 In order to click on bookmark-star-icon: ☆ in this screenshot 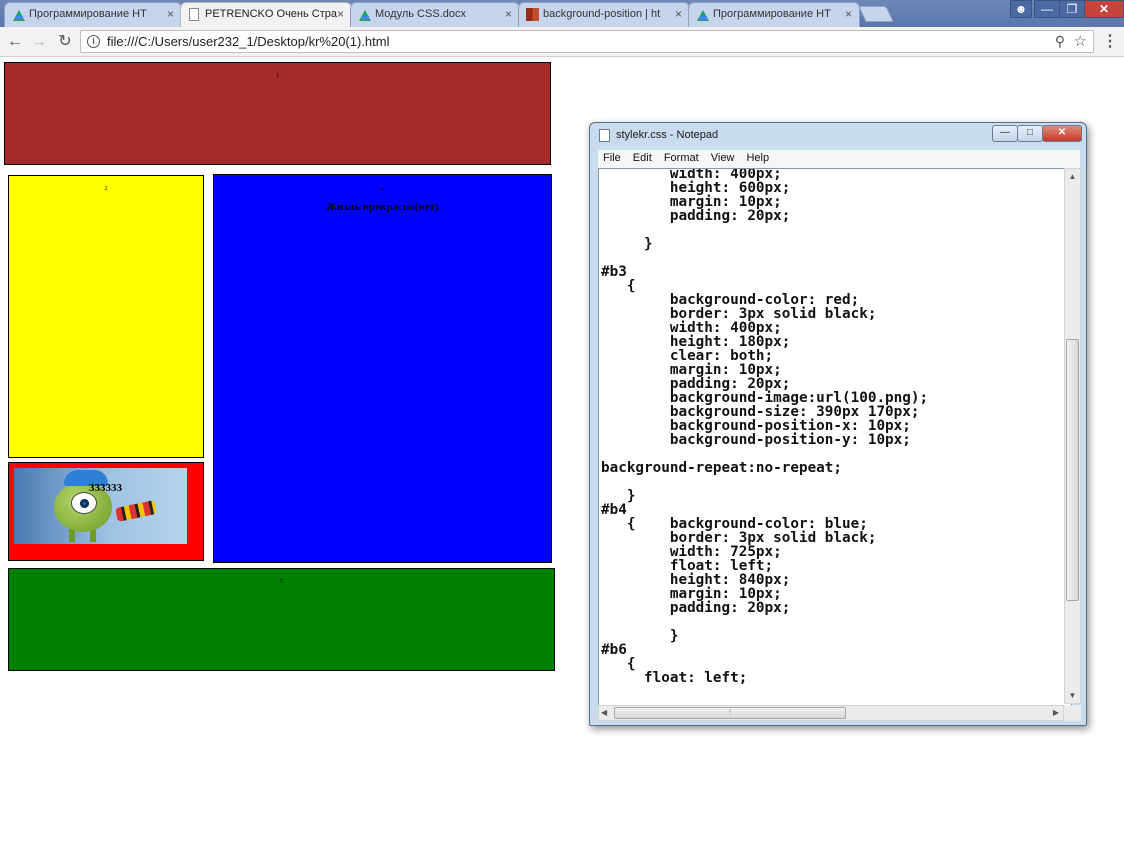, I will do `click(1080, 41)`.